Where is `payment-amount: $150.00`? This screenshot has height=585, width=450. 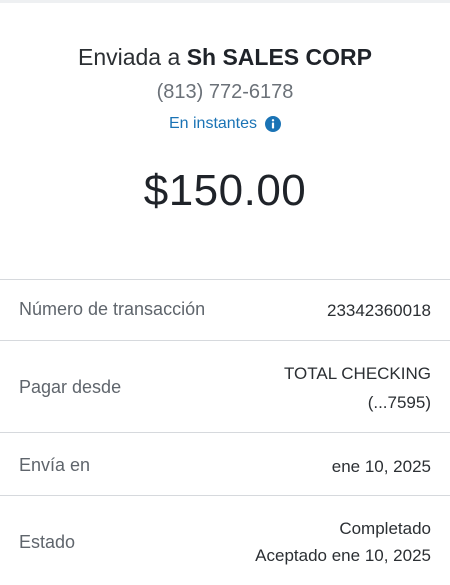 payment-amount: $150.00 is located at coordinates (225, 190).